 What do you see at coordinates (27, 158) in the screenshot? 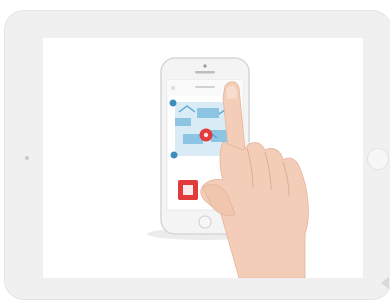
I see `tablet-camera` at bounding box center [27, 158].